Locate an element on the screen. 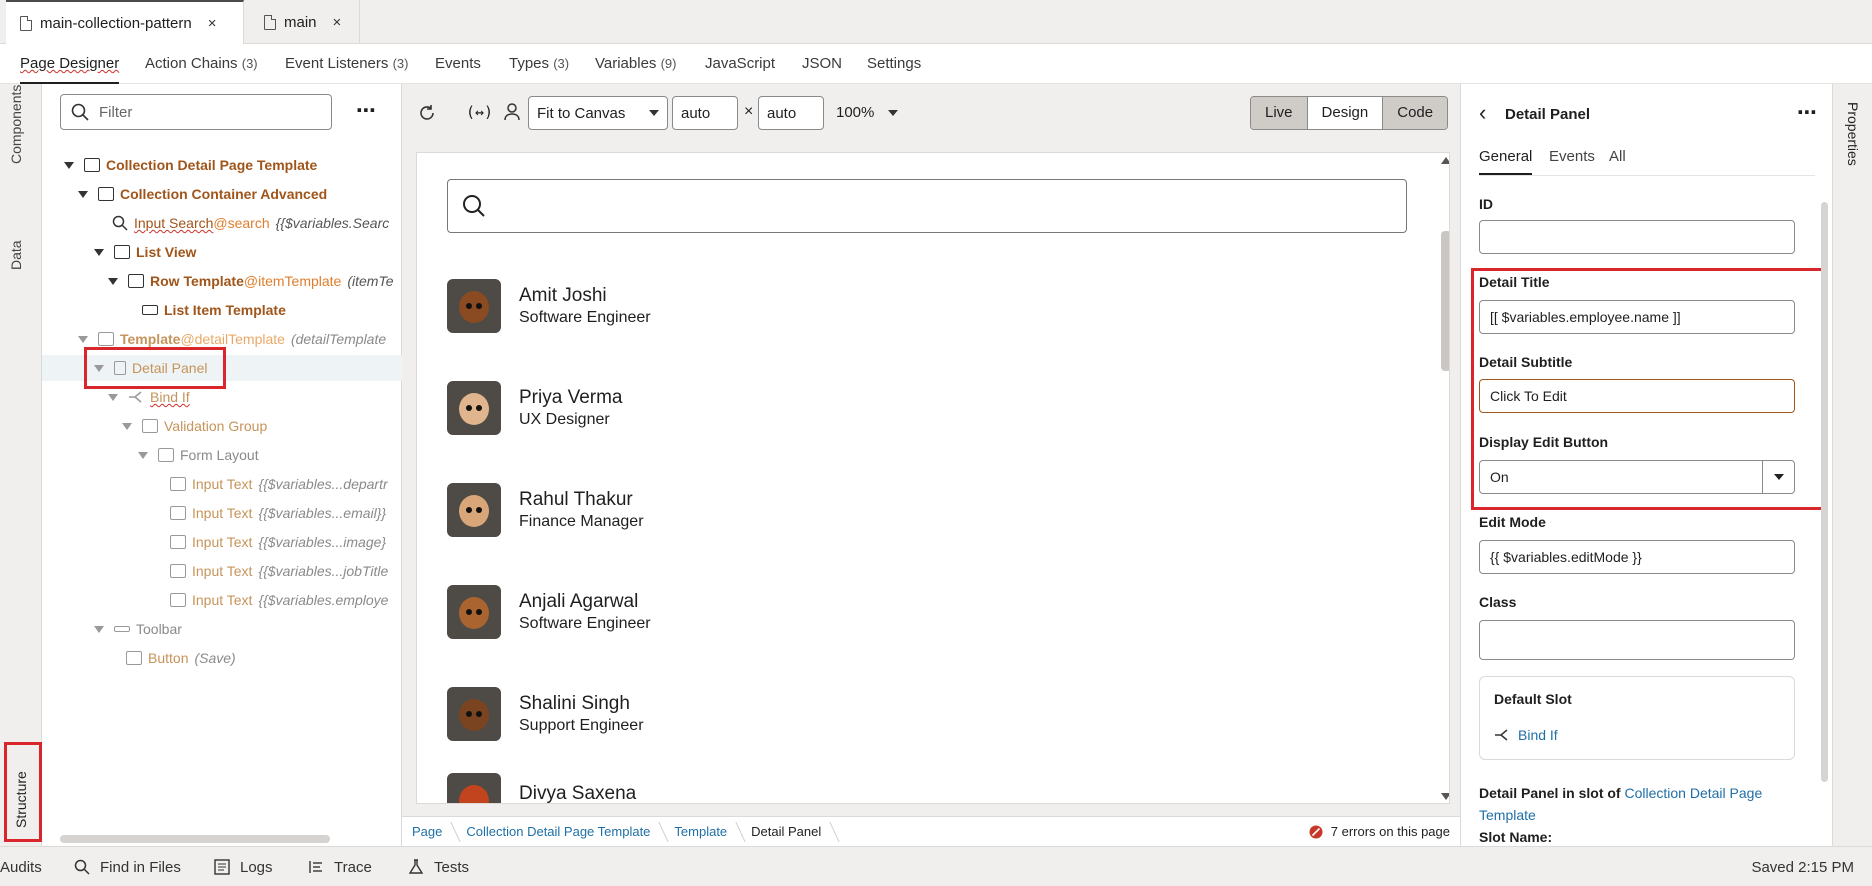 This screenshot has width=1872, height=886. detail-title-label: Detail Title is located at coordinates (1514, 282).